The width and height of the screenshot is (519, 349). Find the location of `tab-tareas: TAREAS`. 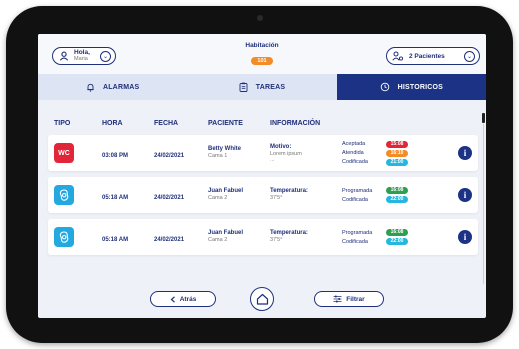

tab-tareas: TAREAS is located at coordinates (261, 87).